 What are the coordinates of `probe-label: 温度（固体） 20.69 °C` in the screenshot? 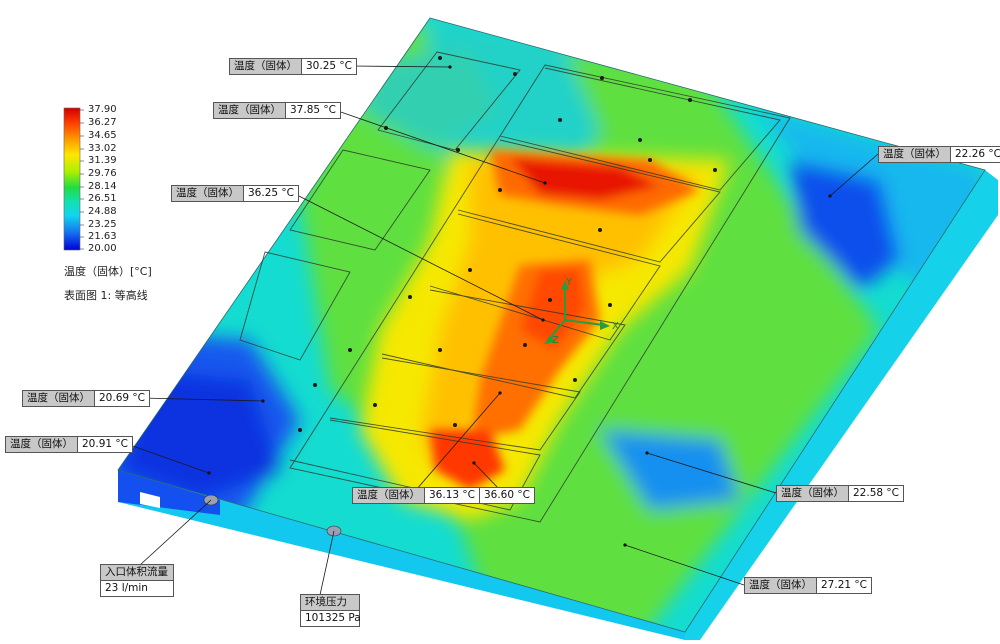 It's located at (86, 398).